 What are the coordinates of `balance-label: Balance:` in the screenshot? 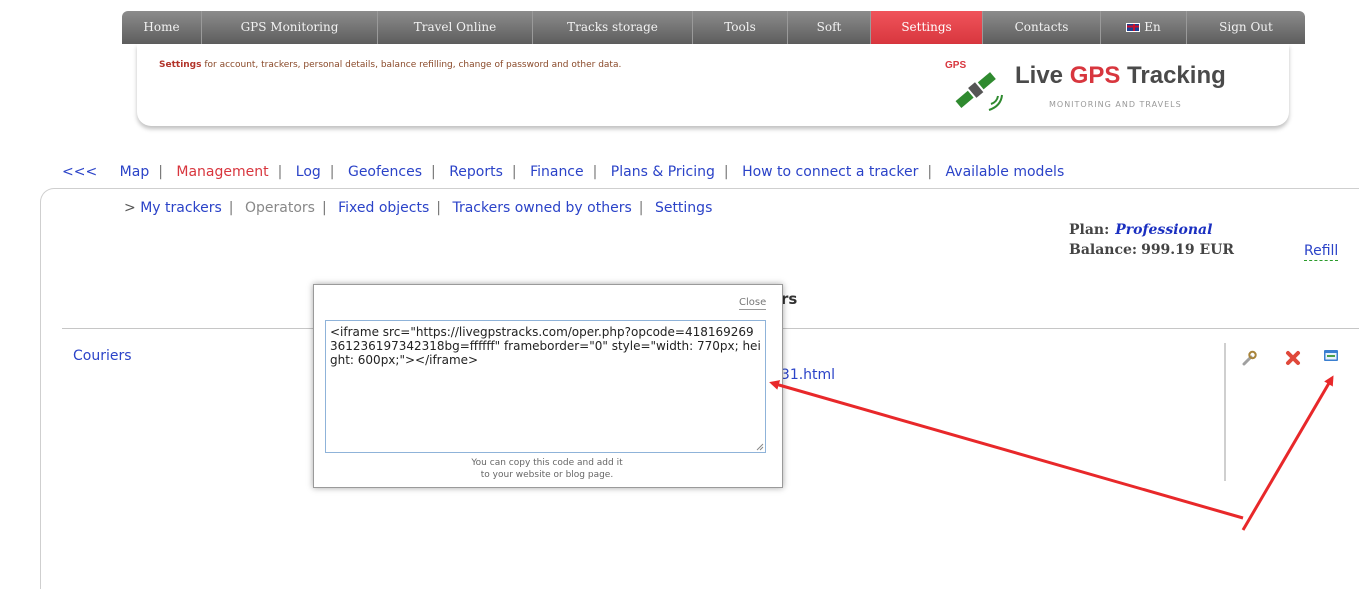 It's located at (1103, 250).